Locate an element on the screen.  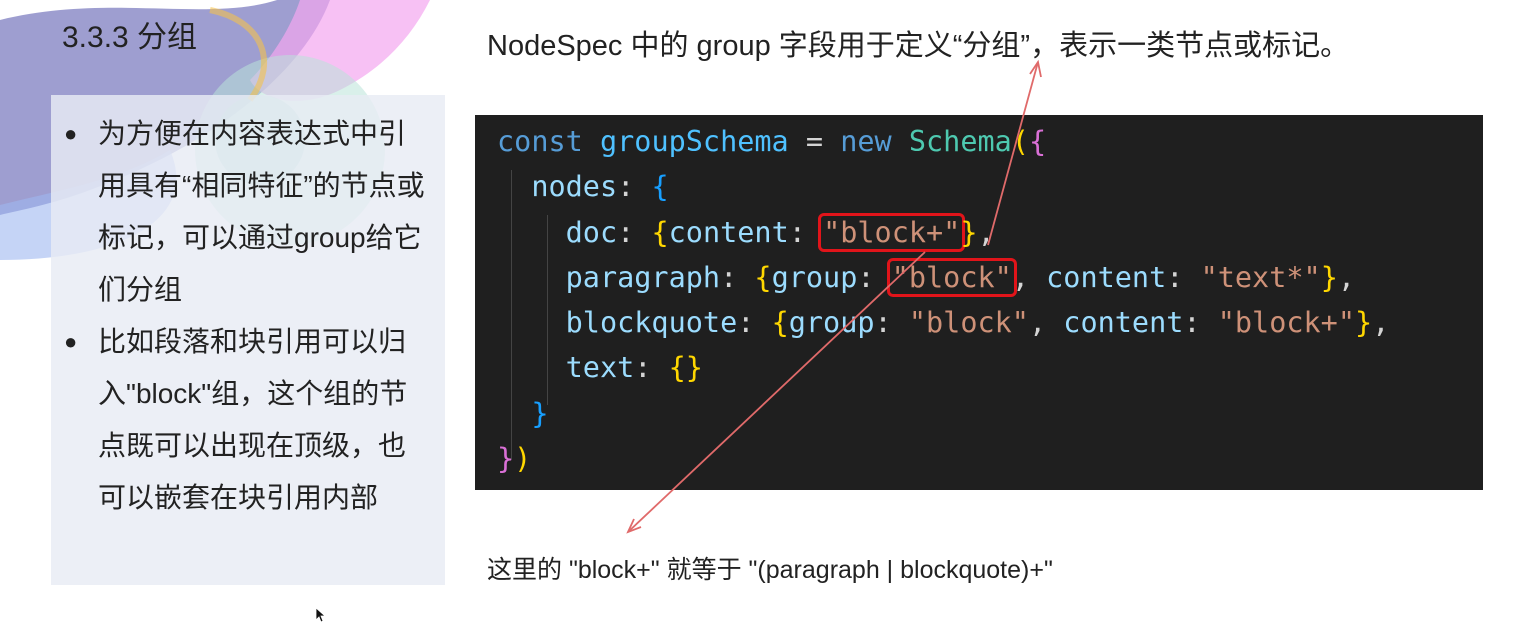
code-line: const groupSchema = new Schema({ is located at coordinates (772, 141).